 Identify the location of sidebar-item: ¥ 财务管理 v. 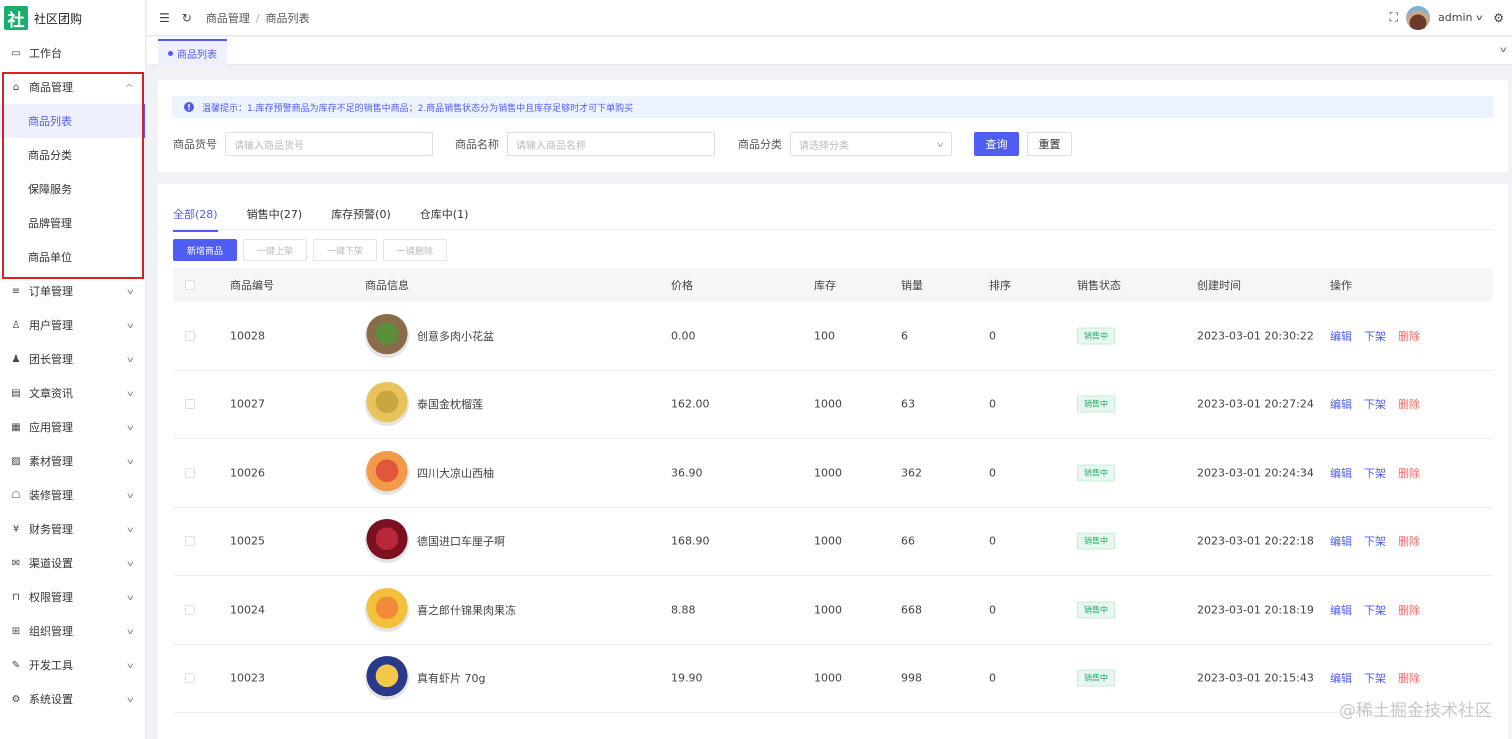
(72, 529).